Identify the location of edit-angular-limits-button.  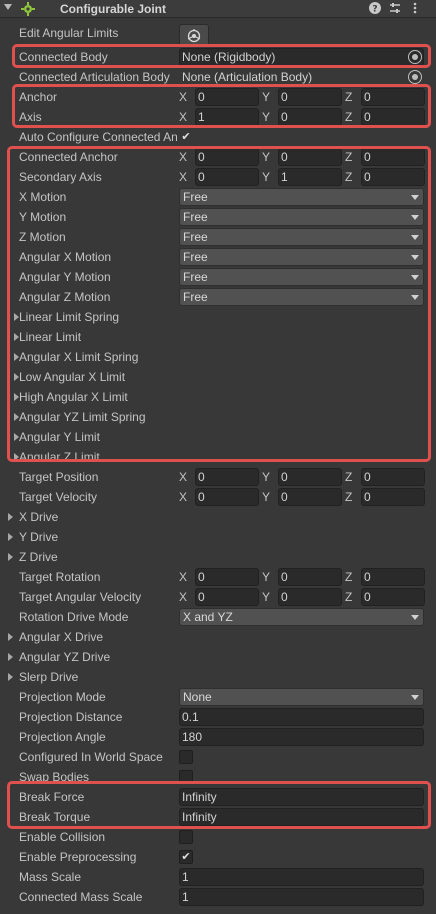
(194, 35).